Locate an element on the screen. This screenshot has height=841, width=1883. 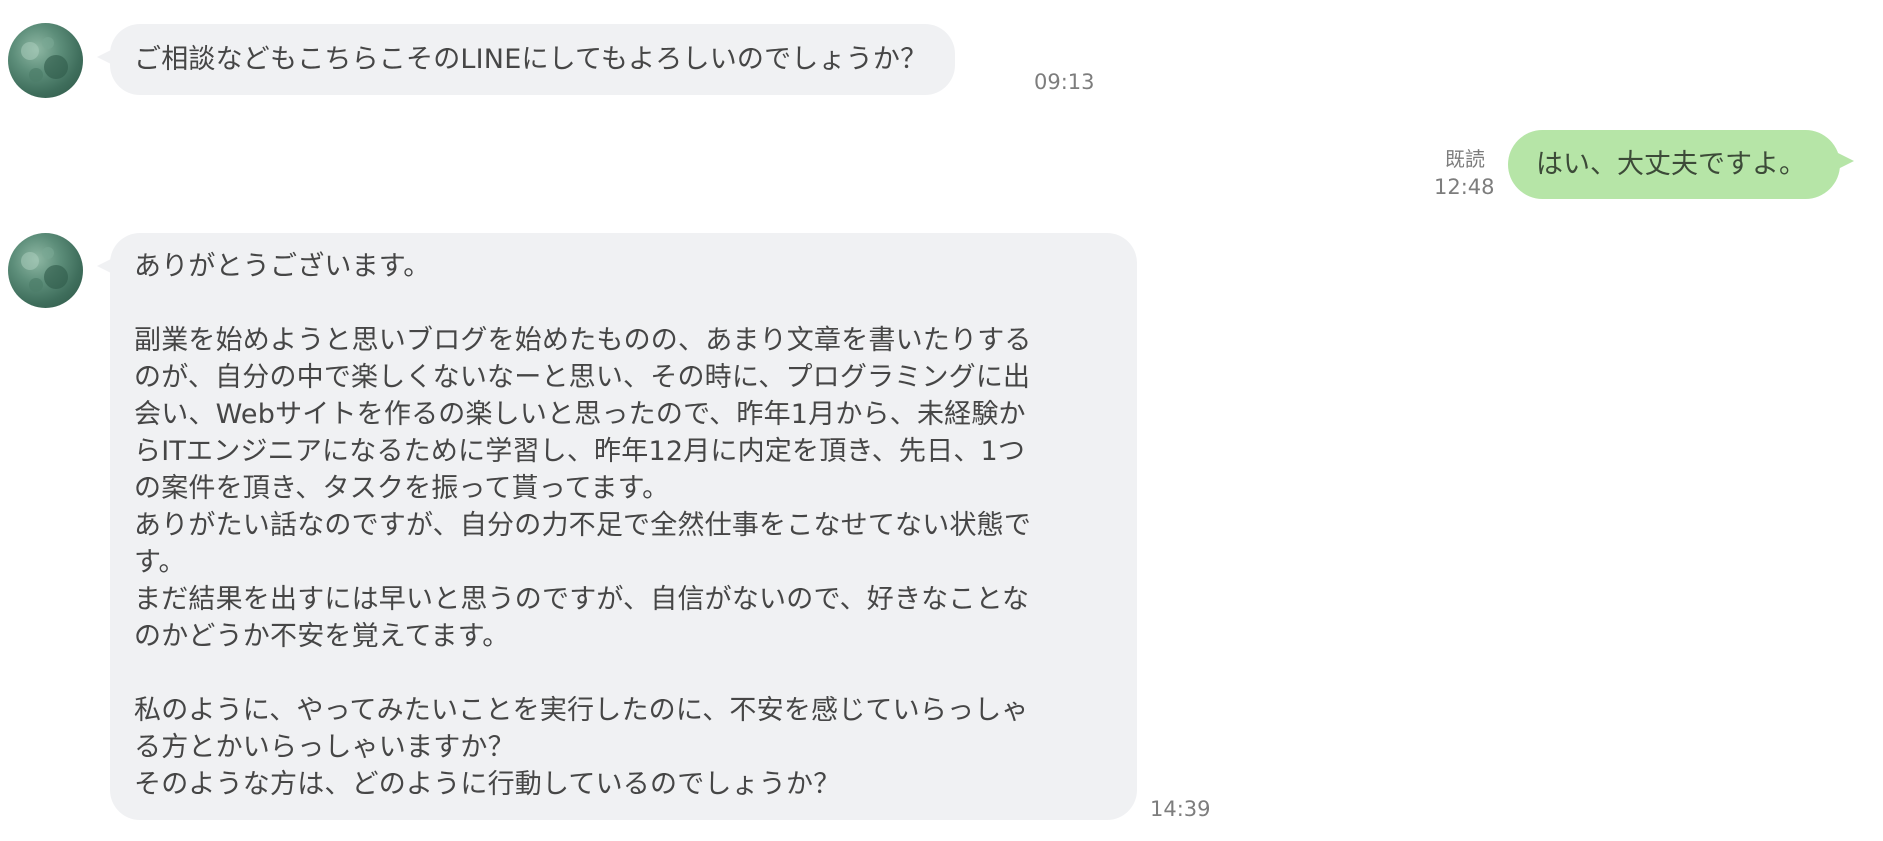
read-receipt: 既読 is located at coordinates (1465, 159).